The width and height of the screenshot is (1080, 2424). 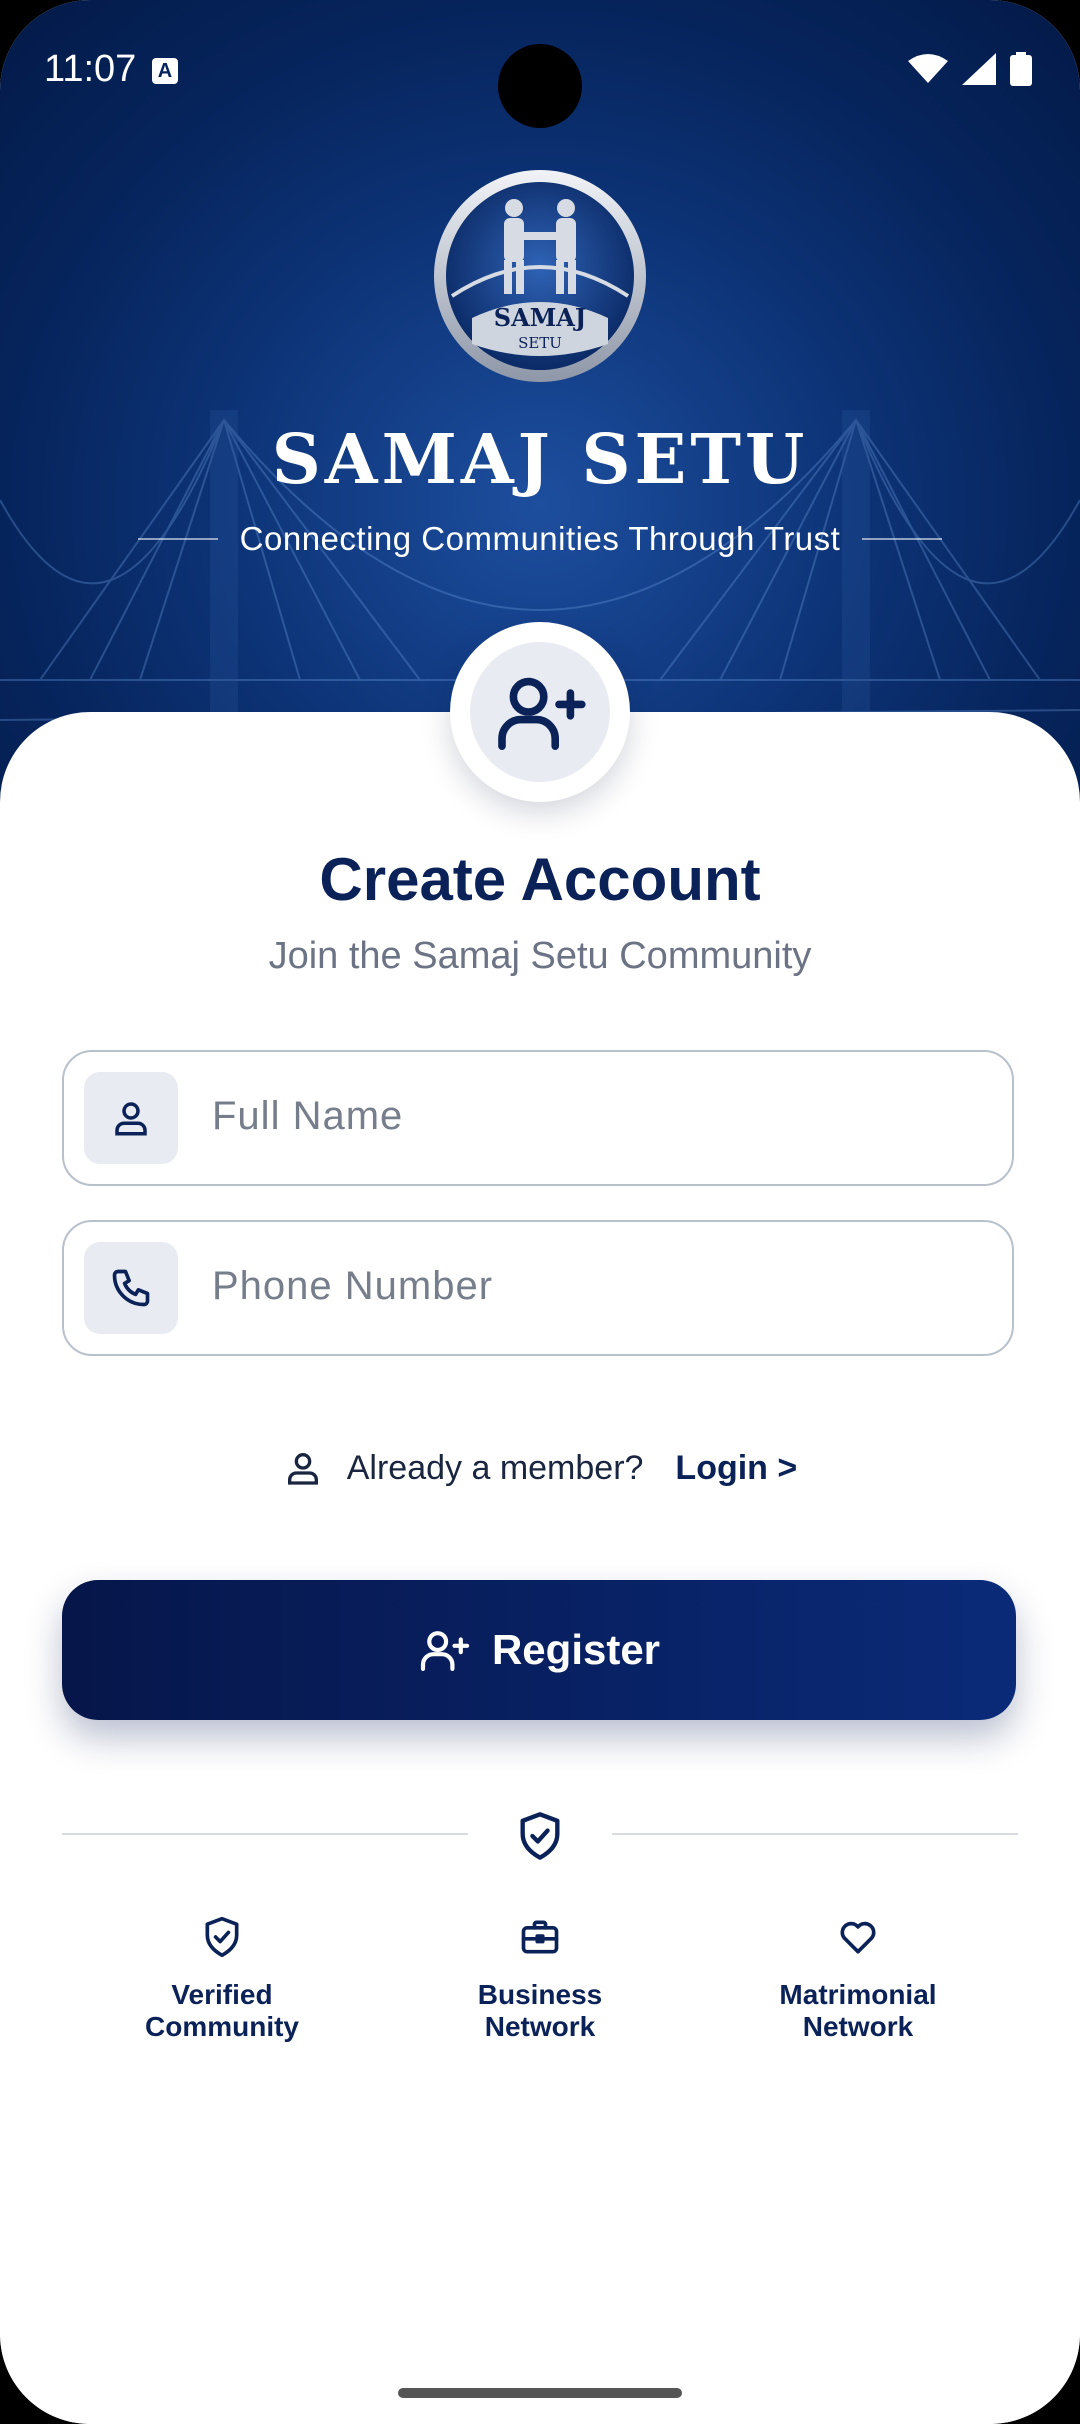 I want to click on tagline-divider-right, so click(x=902, y=539).